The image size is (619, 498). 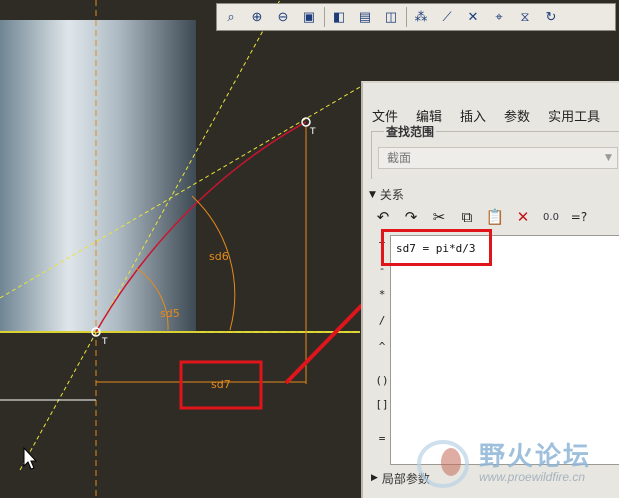 What do you see at coordinates (499, 17) in the screenshot?
I see `coord-sys-icon: ⌖` at bounding box center [499, 17].